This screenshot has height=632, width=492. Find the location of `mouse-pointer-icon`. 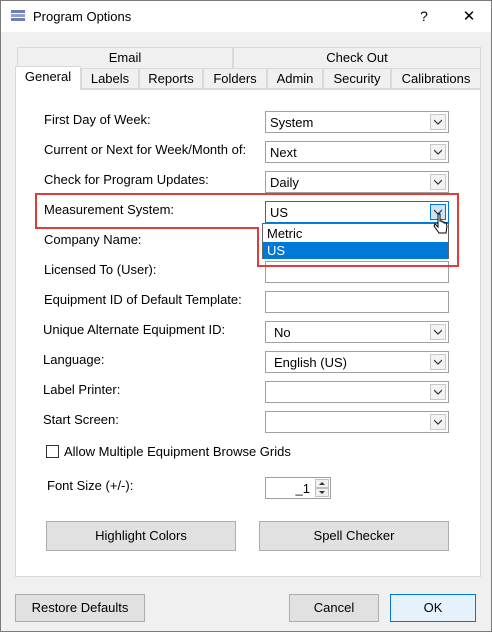

mouse-pointer-icon is located at coordinates (440, 223).